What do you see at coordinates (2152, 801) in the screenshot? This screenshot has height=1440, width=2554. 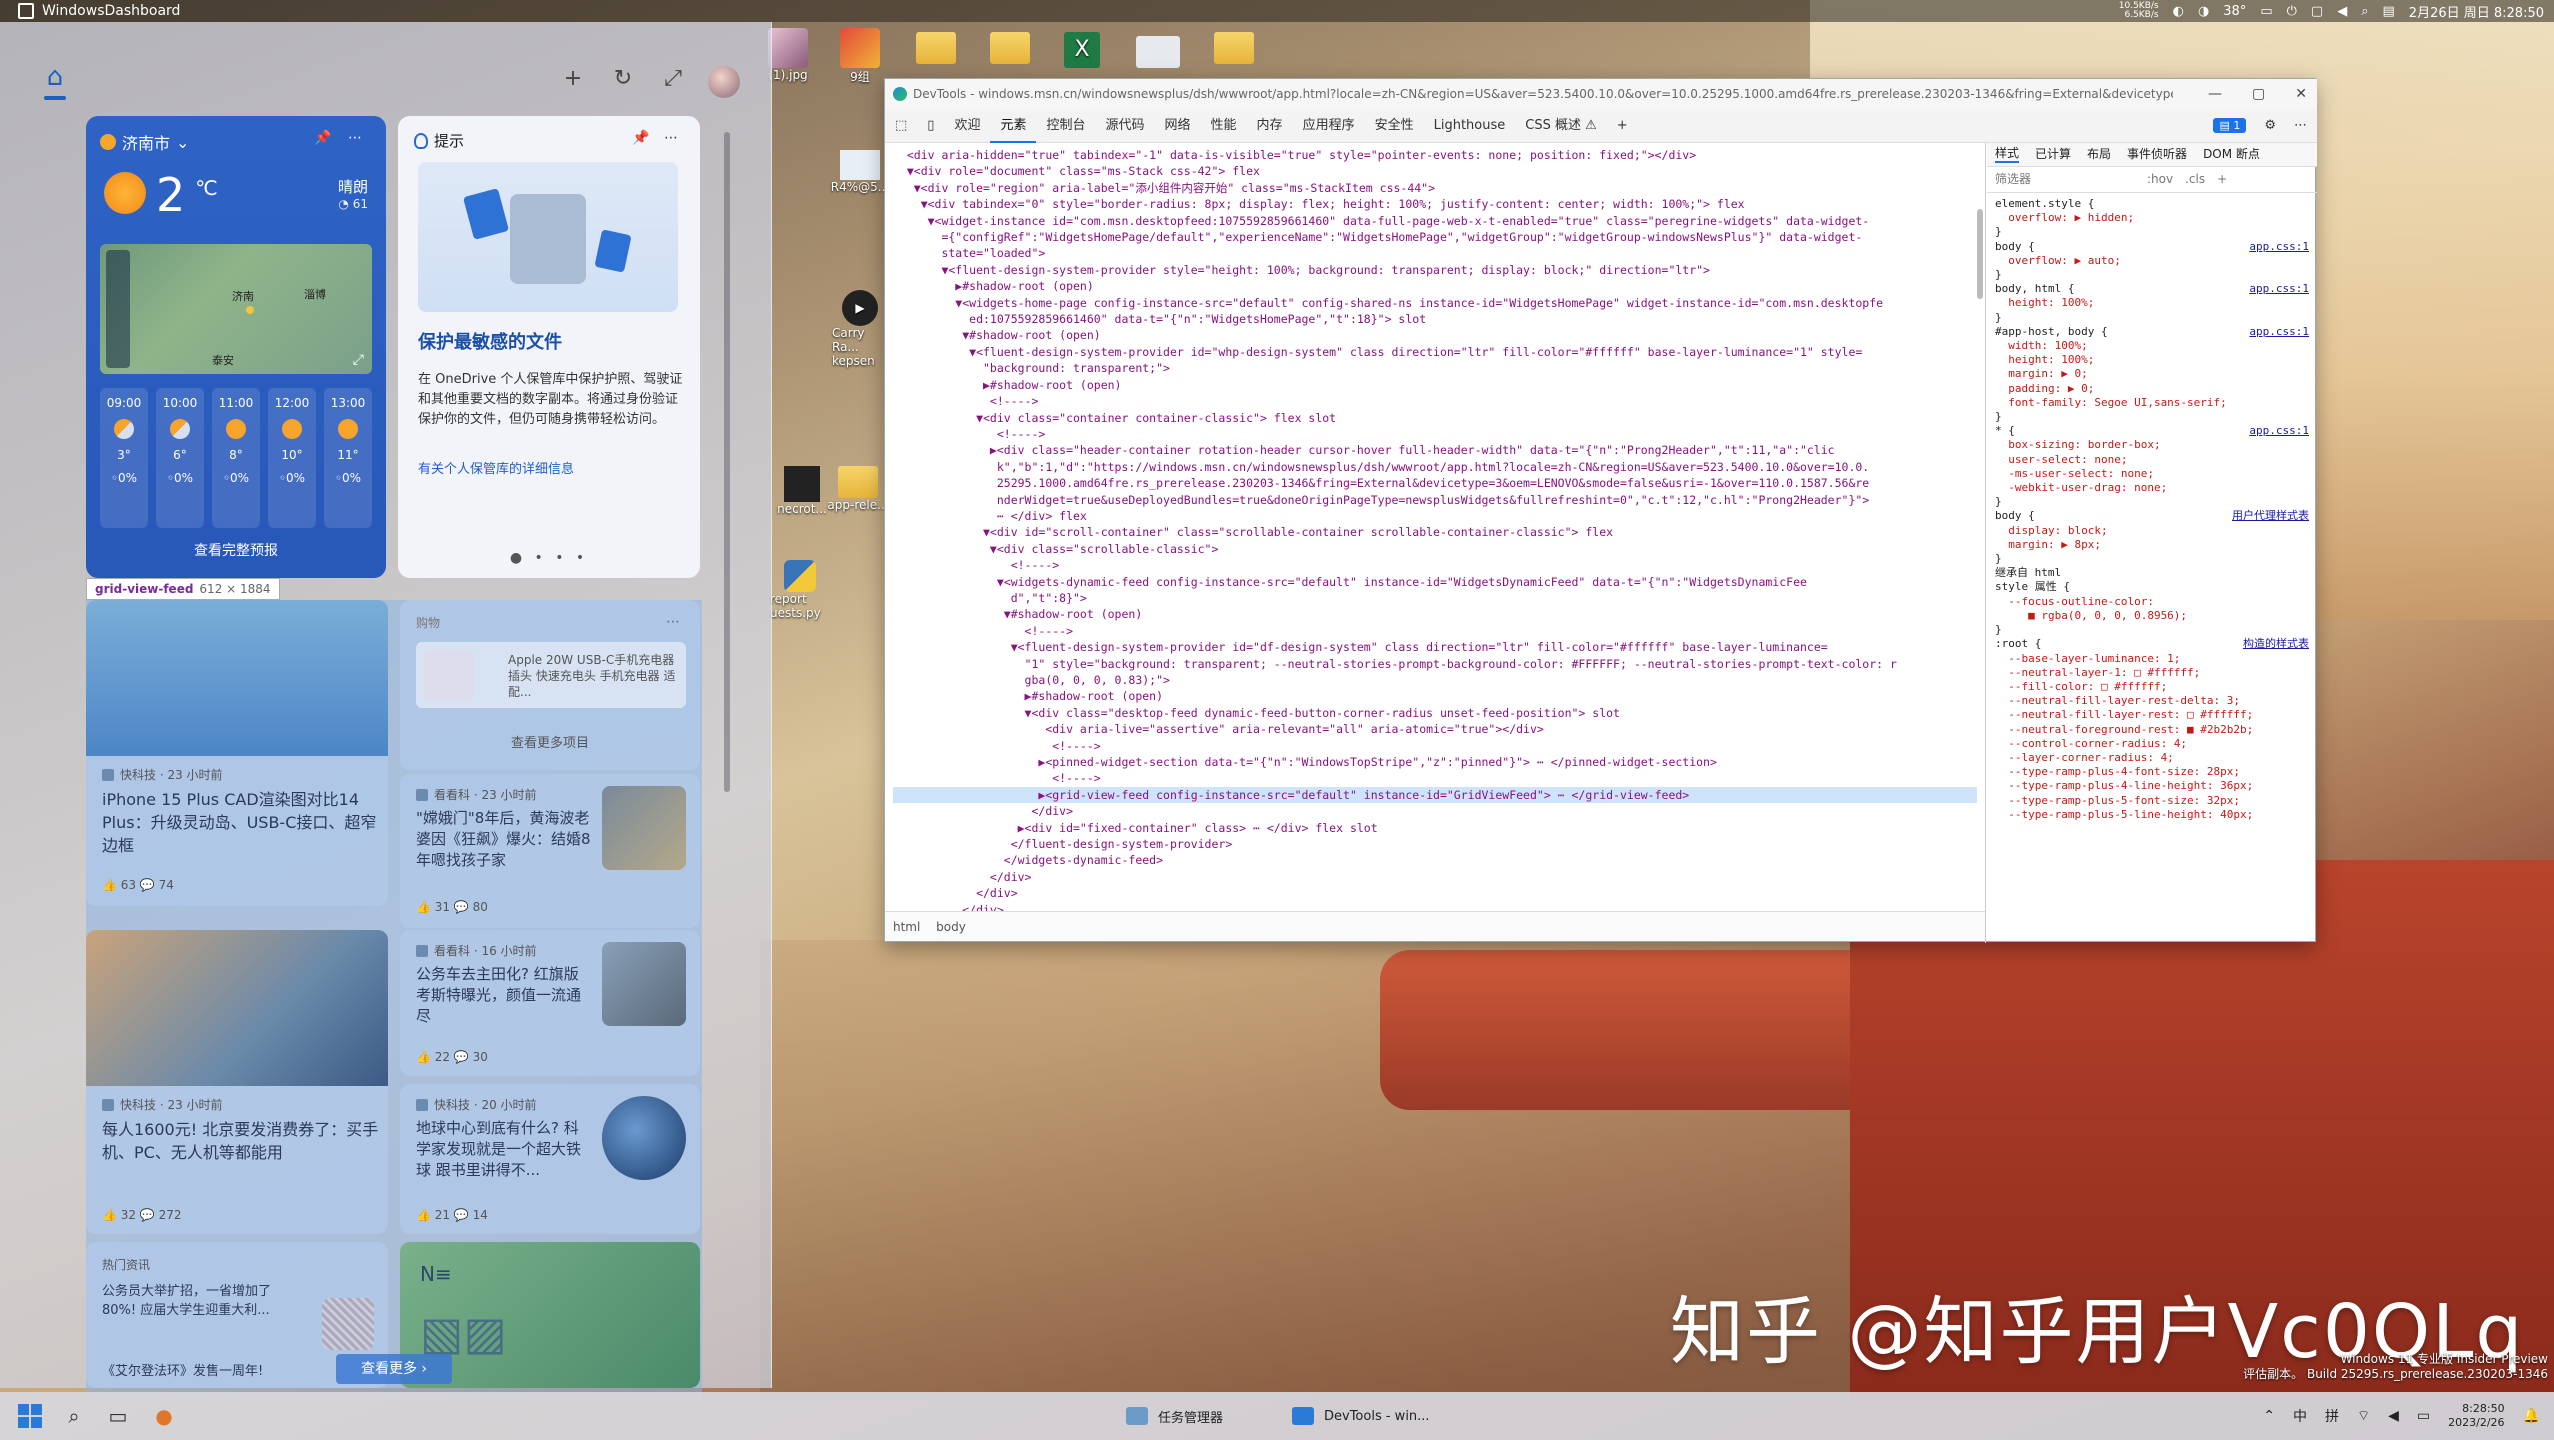 I see `css-property: --type-ramp-plus-5-font-size: 32px;` at bounding box center [2152, 801].